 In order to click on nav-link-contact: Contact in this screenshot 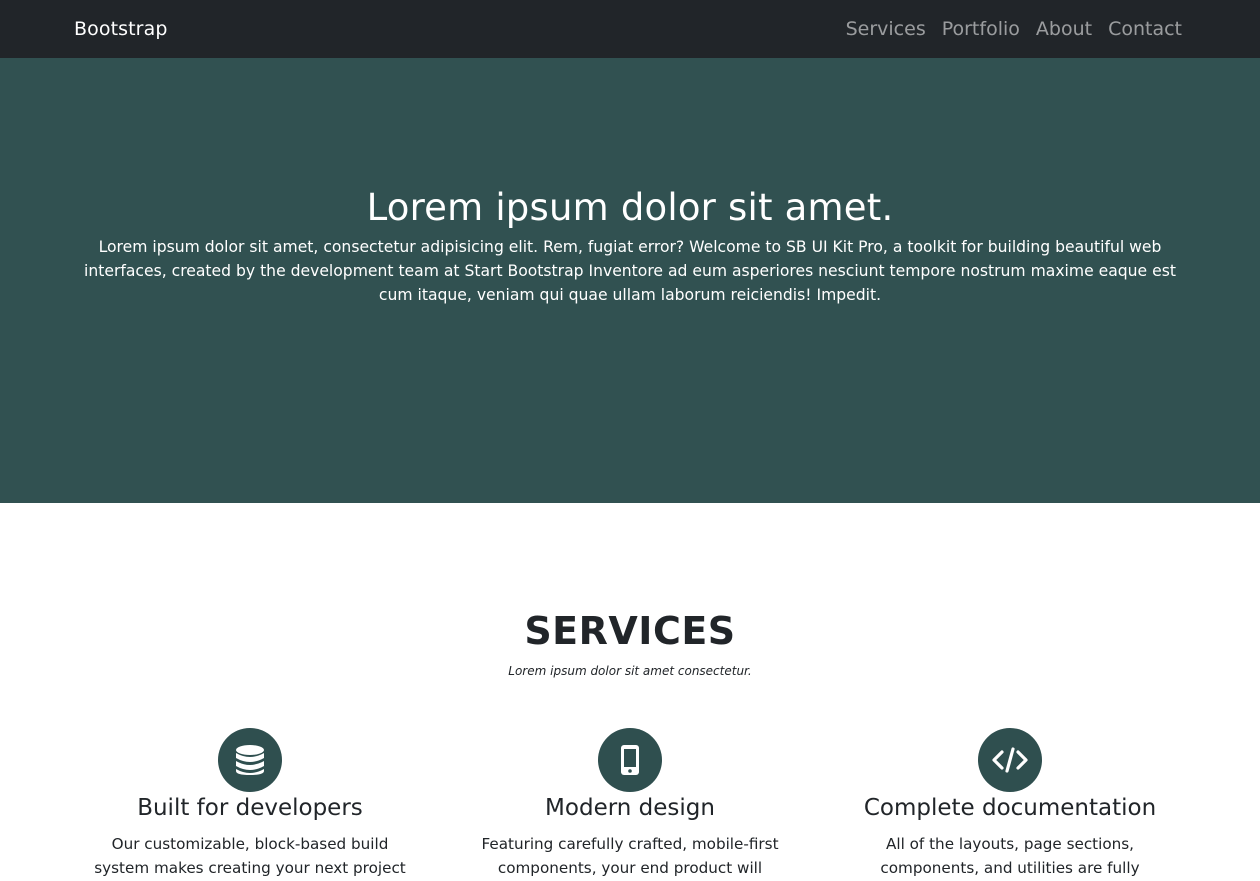, I will do `click(1145, 29)`.